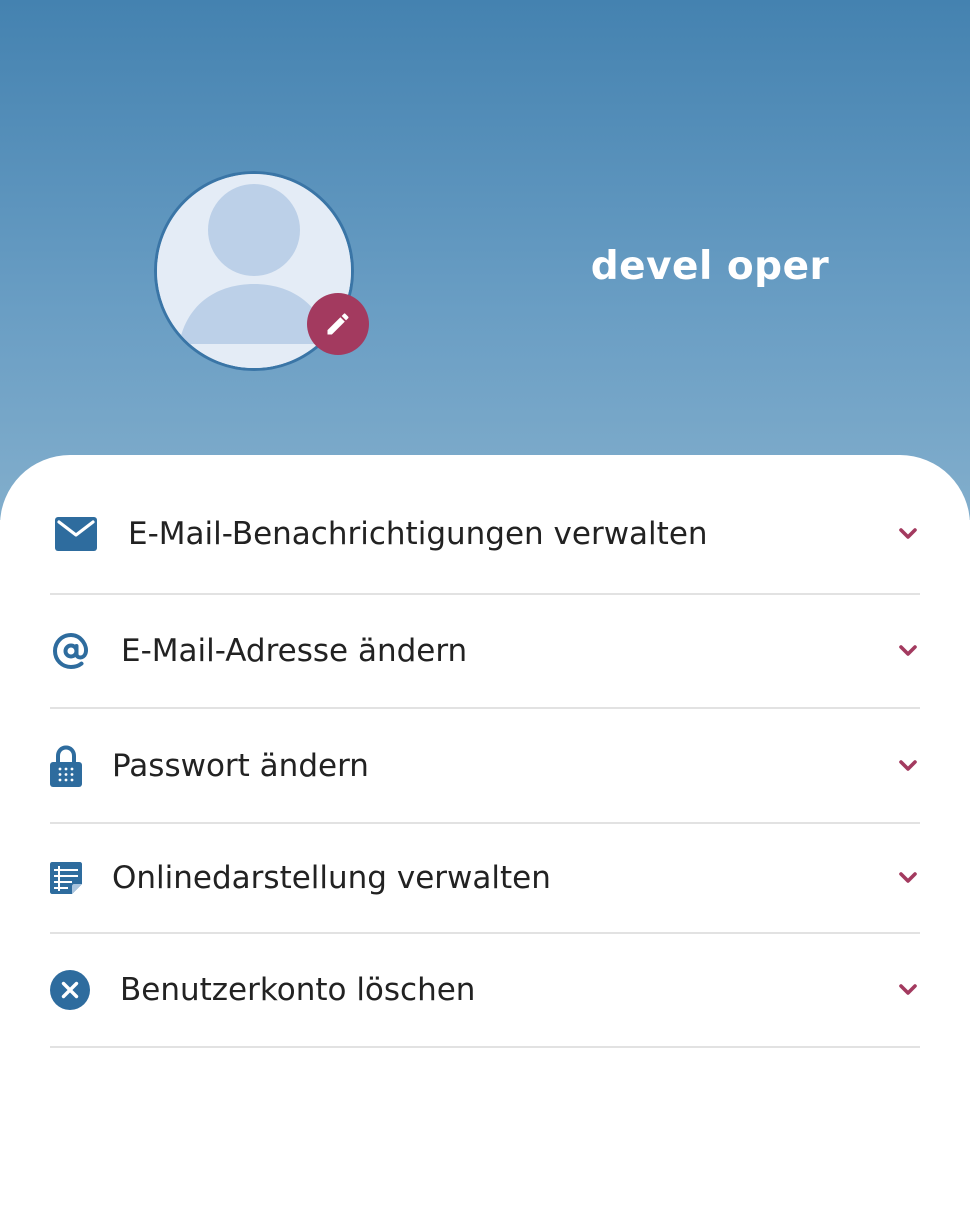 The width and height of the screenshot is (970, 1230). I want to click on avatar-container, so click(261, 271).